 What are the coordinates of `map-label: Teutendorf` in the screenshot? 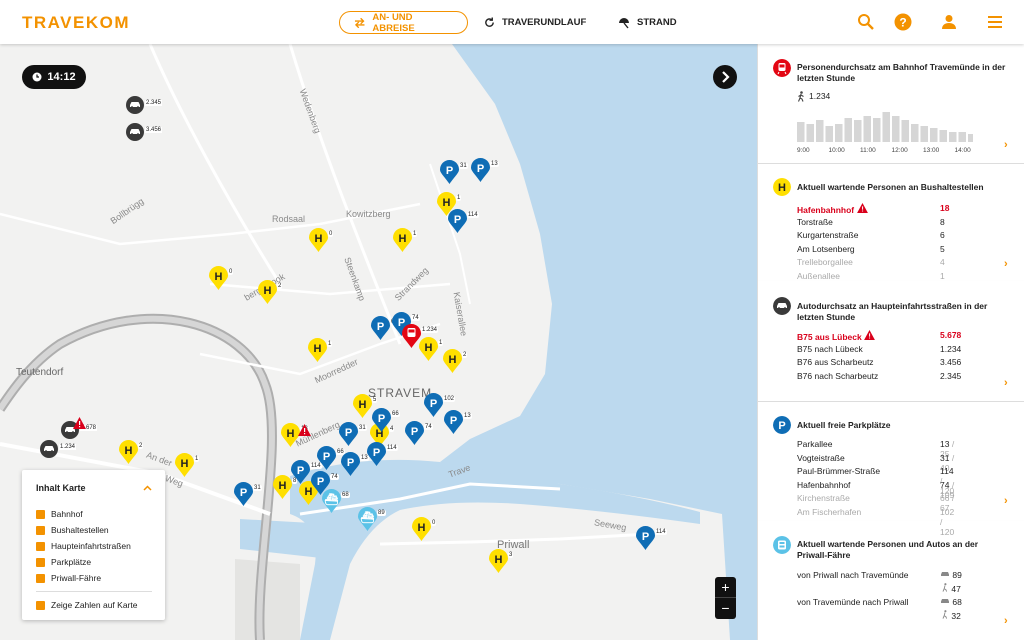 It's located at (40, 372).